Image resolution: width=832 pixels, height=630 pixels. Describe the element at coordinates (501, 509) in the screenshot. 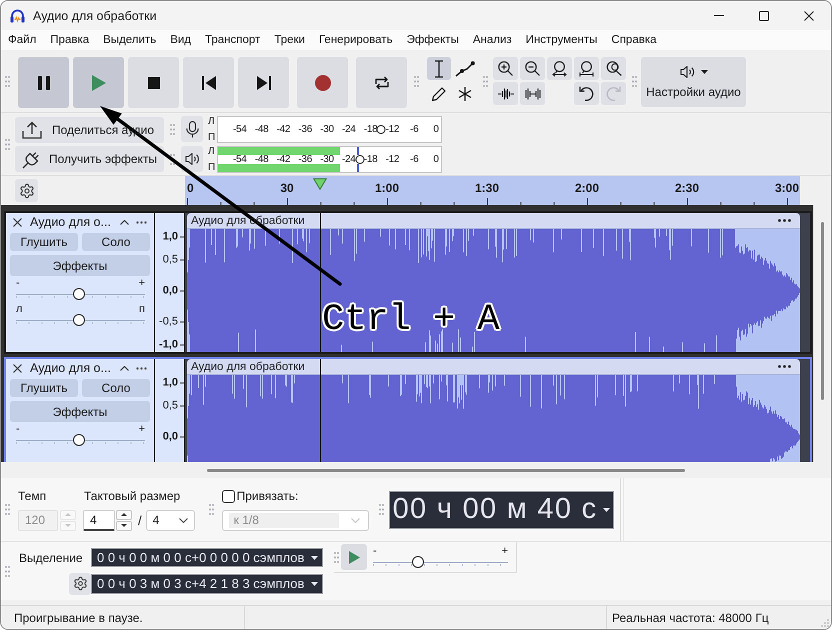

I see `time-display: 00 ч 00 м 40 с` at that location.